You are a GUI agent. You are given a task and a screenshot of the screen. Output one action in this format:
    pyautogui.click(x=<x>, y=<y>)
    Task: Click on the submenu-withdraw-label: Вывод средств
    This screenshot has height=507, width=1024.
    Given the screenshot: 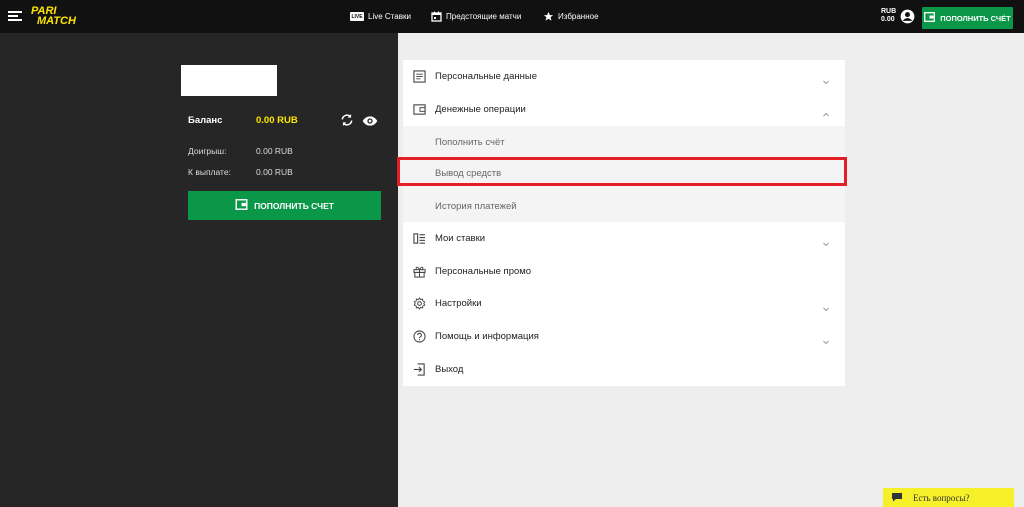 What is the action you would take?
    pyautogui.click(x=468, y=173)
    